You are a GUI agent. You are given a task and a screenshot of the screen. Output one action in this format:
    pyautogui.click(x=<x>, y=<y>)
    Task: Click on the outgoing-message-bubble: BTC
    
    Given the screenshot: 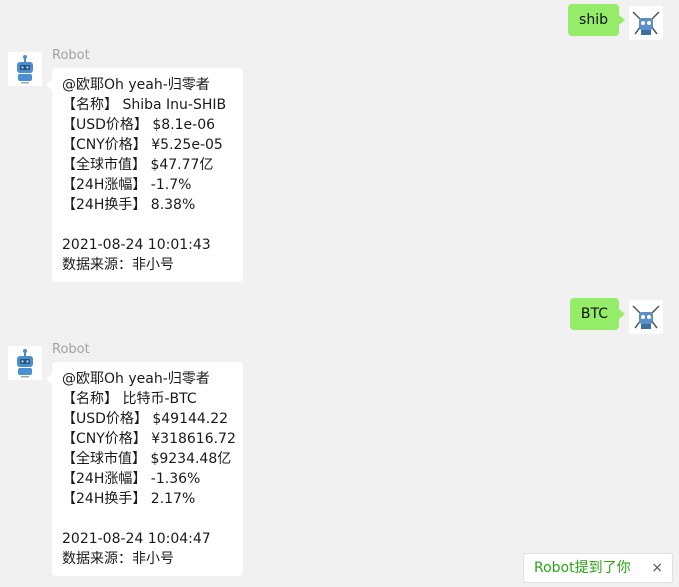 What is the action you would take?
    pyautogui.click(x=597, y=314)
    